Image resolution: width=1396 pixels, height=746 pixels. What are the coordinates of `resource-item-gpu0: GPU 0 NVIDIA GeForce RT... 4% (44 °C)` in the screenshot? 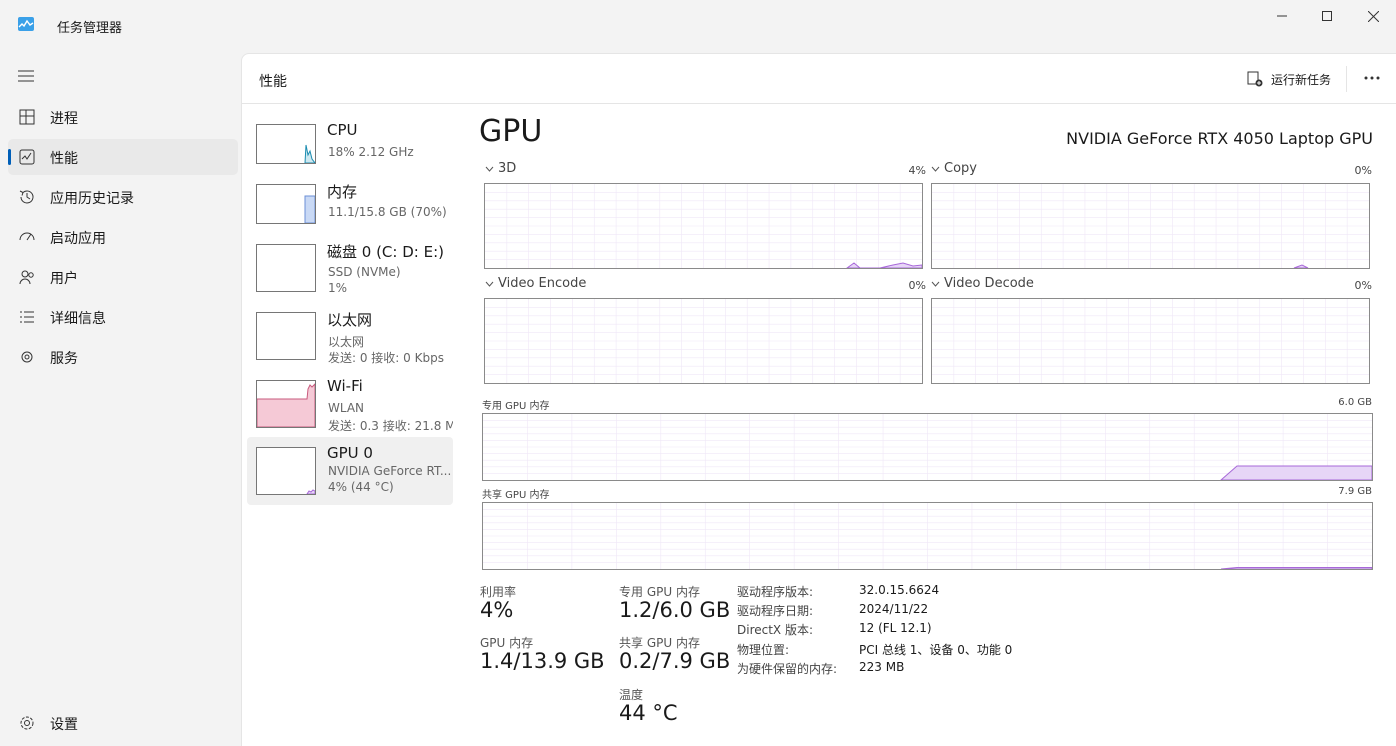 It's located at (350, 471).